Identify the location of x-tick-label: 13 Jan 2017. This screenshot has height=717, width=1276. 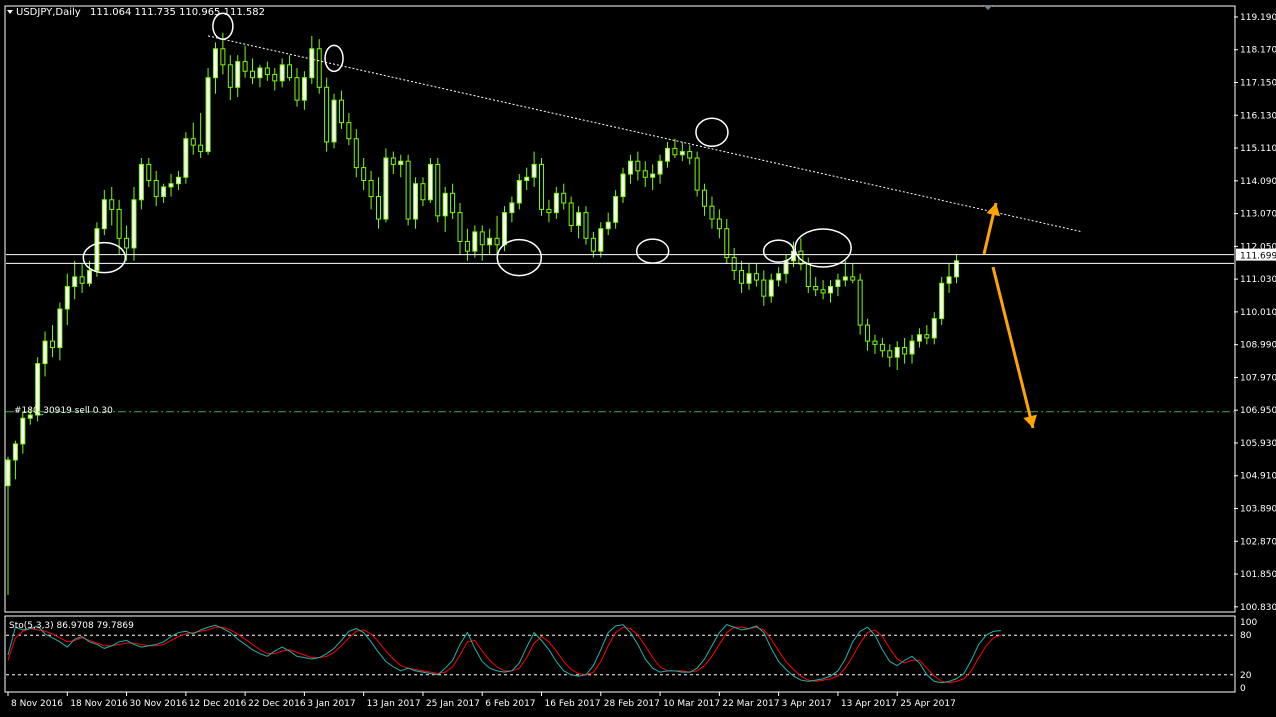
(394, 704).